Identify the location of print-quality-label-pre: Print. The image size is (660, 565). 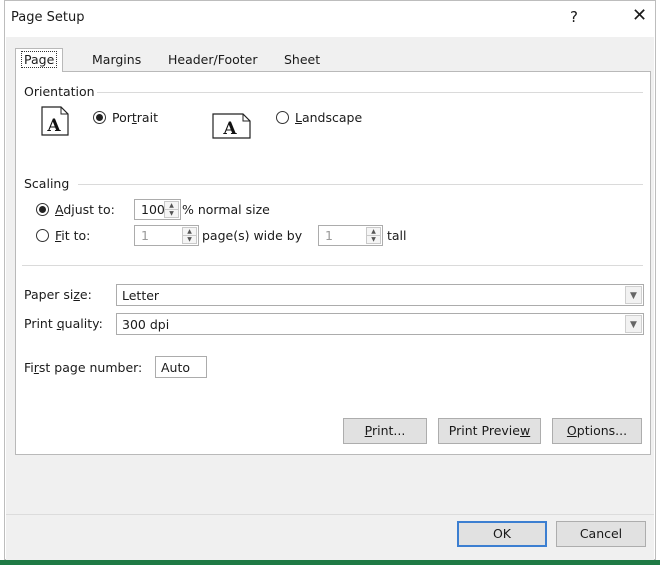
(40, 323).